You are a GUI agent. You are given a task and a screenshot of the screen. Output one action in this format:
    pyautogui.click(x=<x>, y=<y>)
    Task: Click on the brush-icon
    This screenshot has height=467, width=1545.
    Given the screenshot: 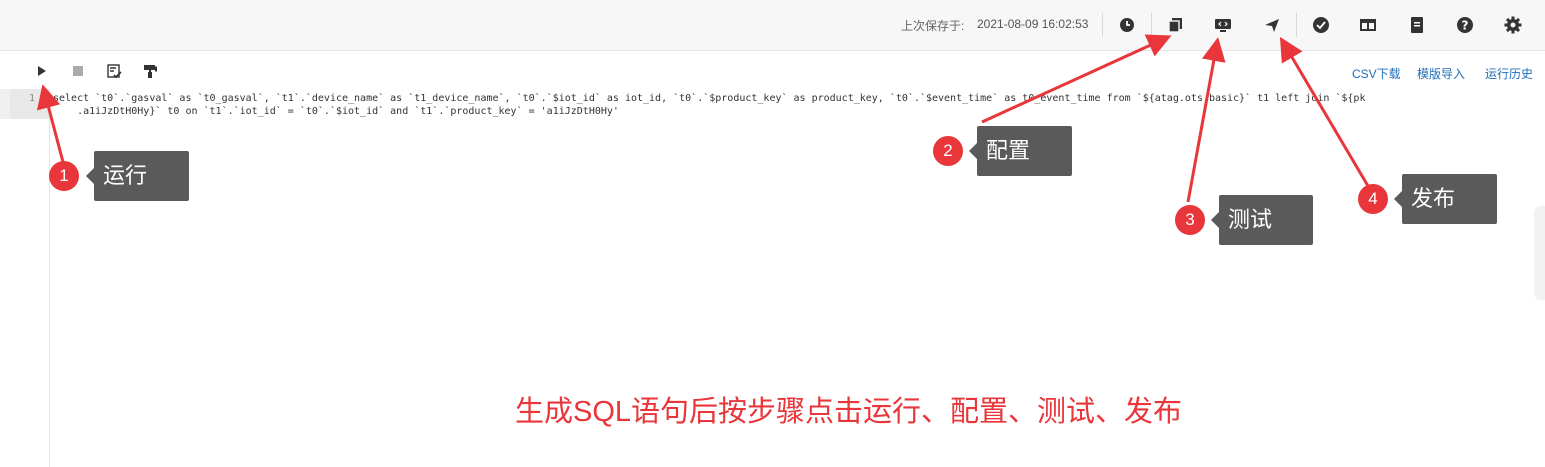 What is the action you would take?
    pyautogui.click(x=150, y=71)
    